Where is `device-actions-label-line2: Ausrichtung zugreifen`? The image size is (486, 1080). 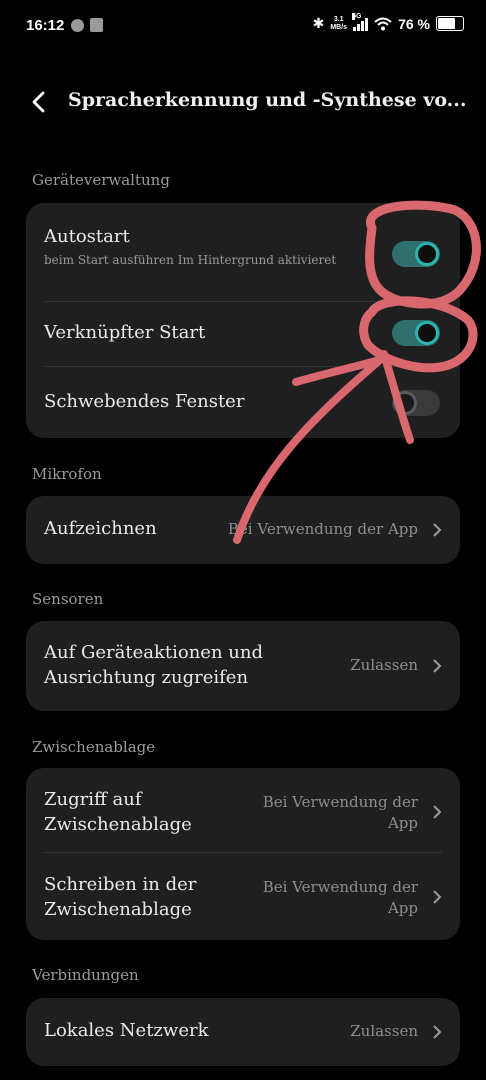
device-actions-label-line2: Ausrichtung zugreifen is located at coordinates (146, 677).